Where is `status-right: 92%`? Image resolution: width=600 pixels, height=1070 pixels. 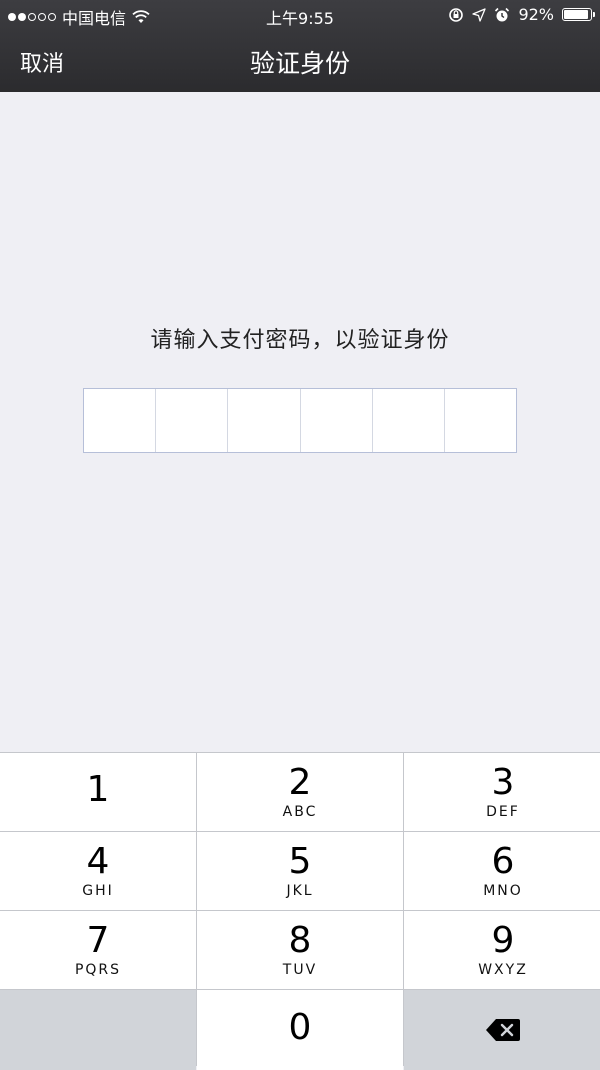
status-right: 92% is located at coordinates (521, 14).